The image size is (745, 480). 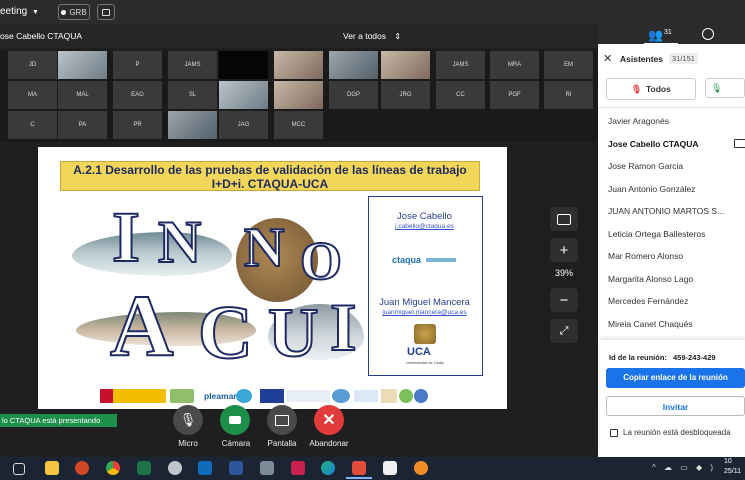 I want to click on attendee-item: Juan Antonio González, so click(x=651, y=189).